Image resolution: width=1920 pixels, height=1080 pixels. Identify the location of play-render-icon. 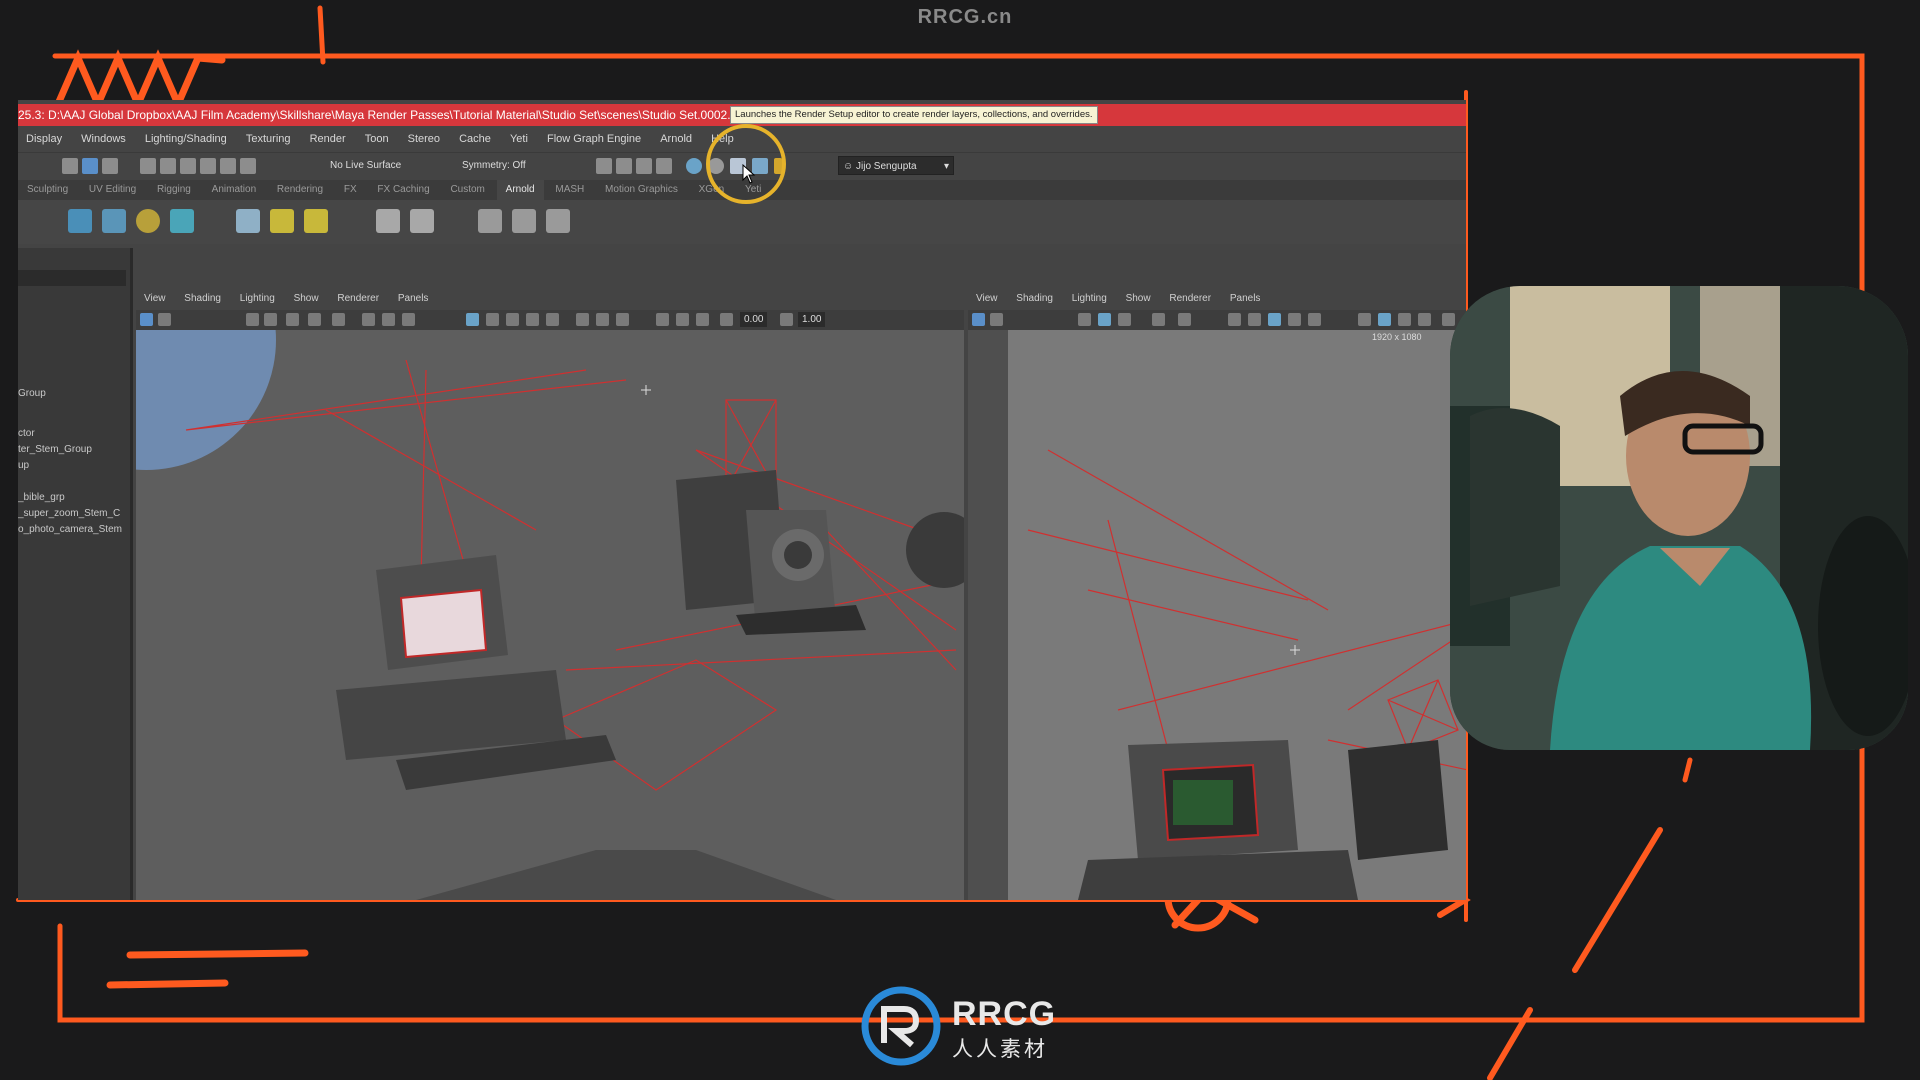
(558, 221).